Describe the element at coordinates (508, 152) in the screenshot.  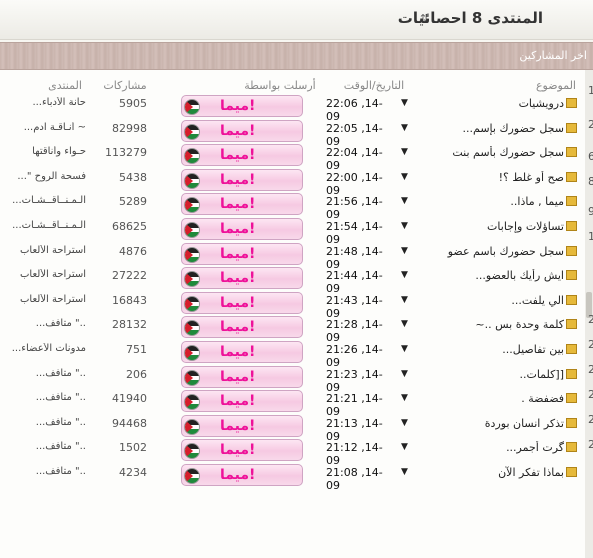
I see `topic-title: سجل حضورك بأسم بنت` at that location.